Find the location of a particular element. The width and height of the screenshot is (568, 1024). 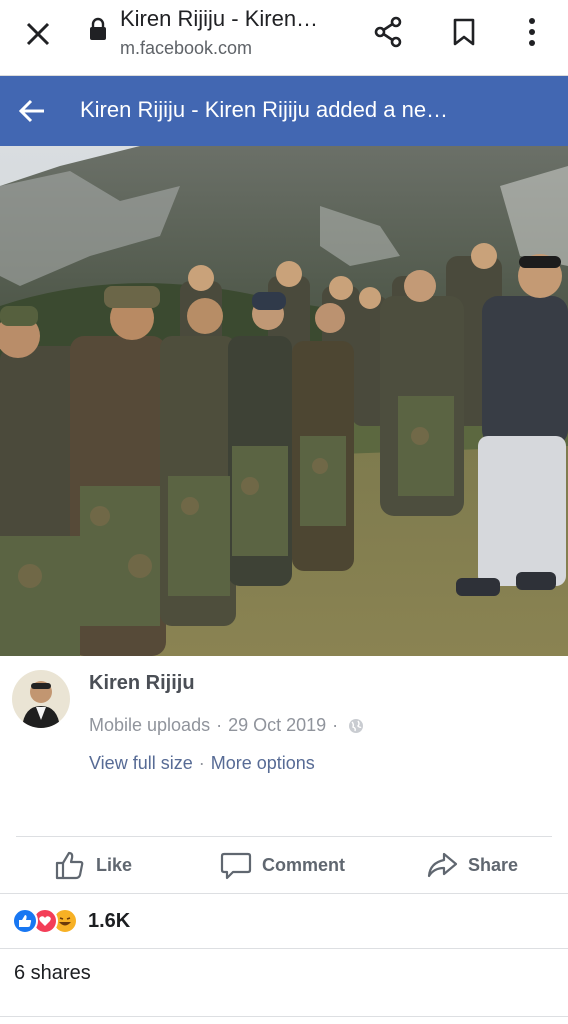

back-button is located at coordinates (32, 111).